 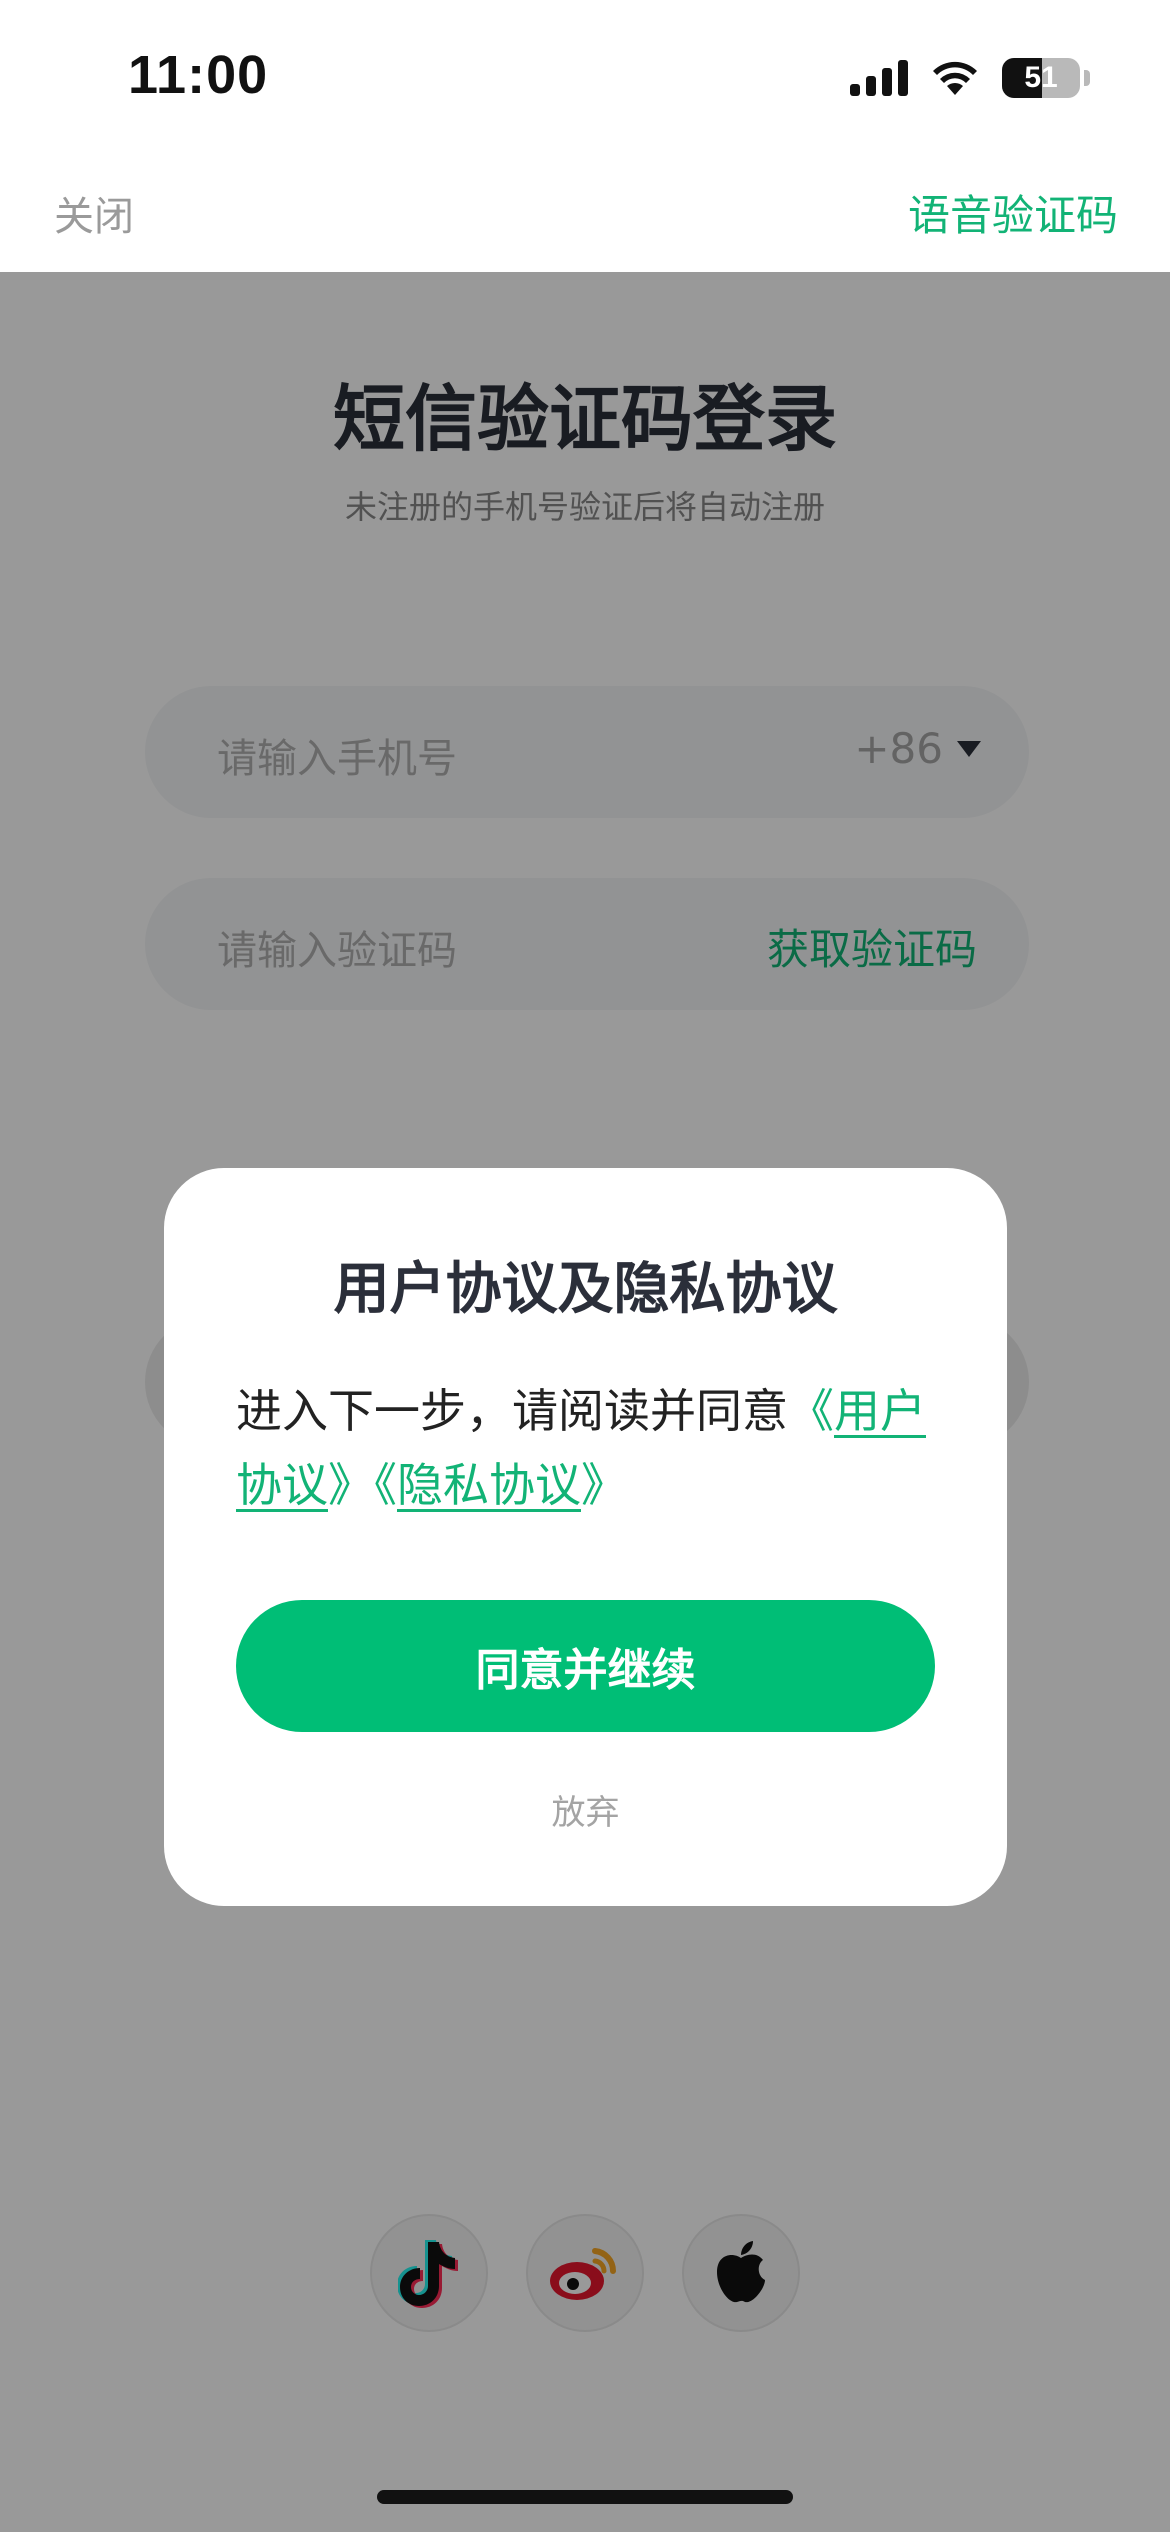 I want to click on bracket-open: 《, so click(x=811, y=1411).